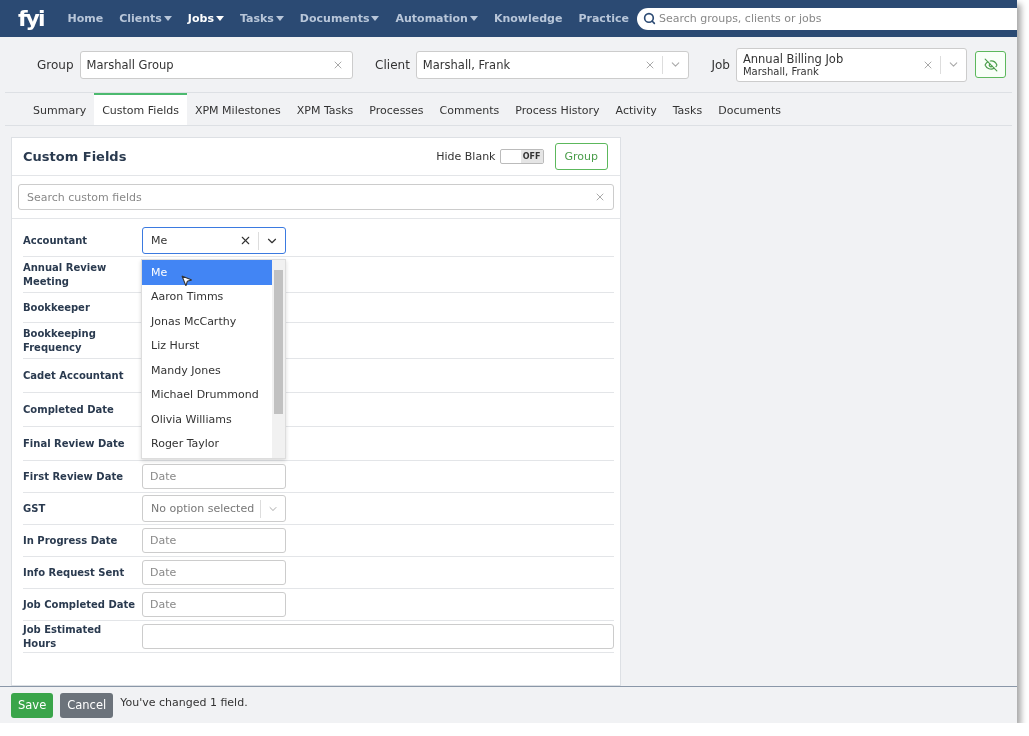 This screenshot has width=1029, height=736. Describe the element at coordinates (261, 18) in the screenshot. I see `nav-item: Tasks` at that location.